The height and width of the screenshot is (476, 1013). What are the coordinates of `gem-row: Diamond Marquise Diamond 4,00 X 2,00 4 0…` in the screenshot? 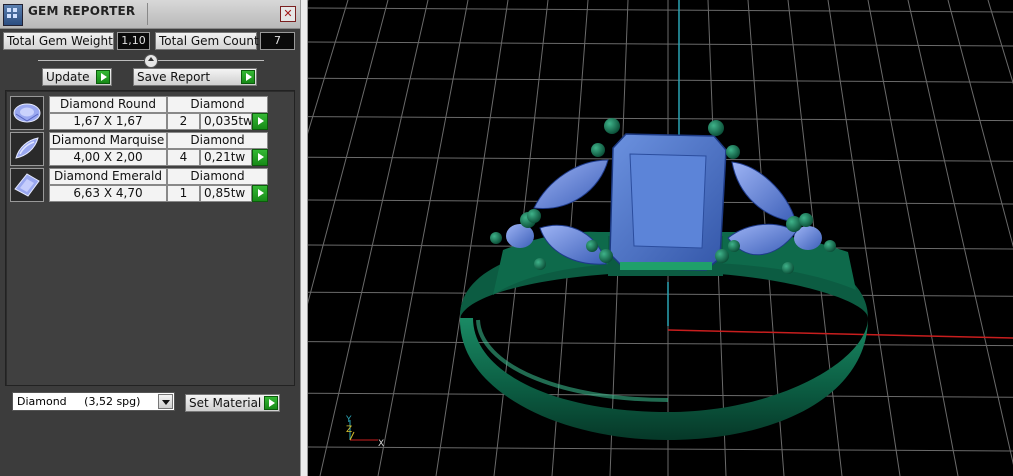 It's located at (139, 149).